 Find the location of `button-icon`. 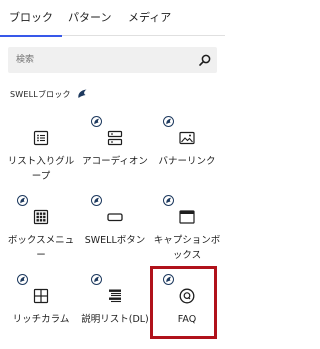

button-icon is located at coordinates (115, 217).